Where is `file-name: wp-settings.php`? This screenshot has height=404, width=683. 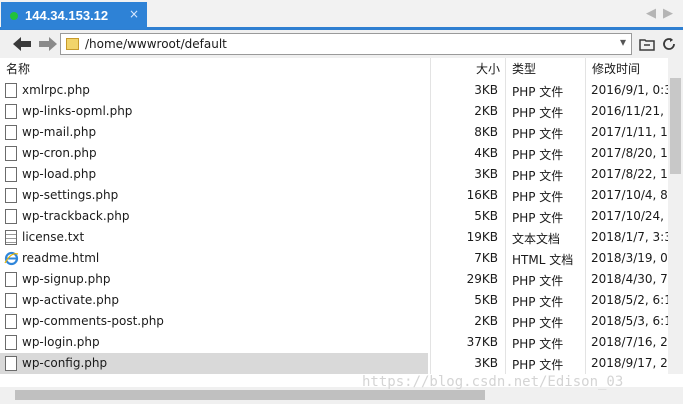 file-name: wp-settings.php is located at coordinates (70, 195).